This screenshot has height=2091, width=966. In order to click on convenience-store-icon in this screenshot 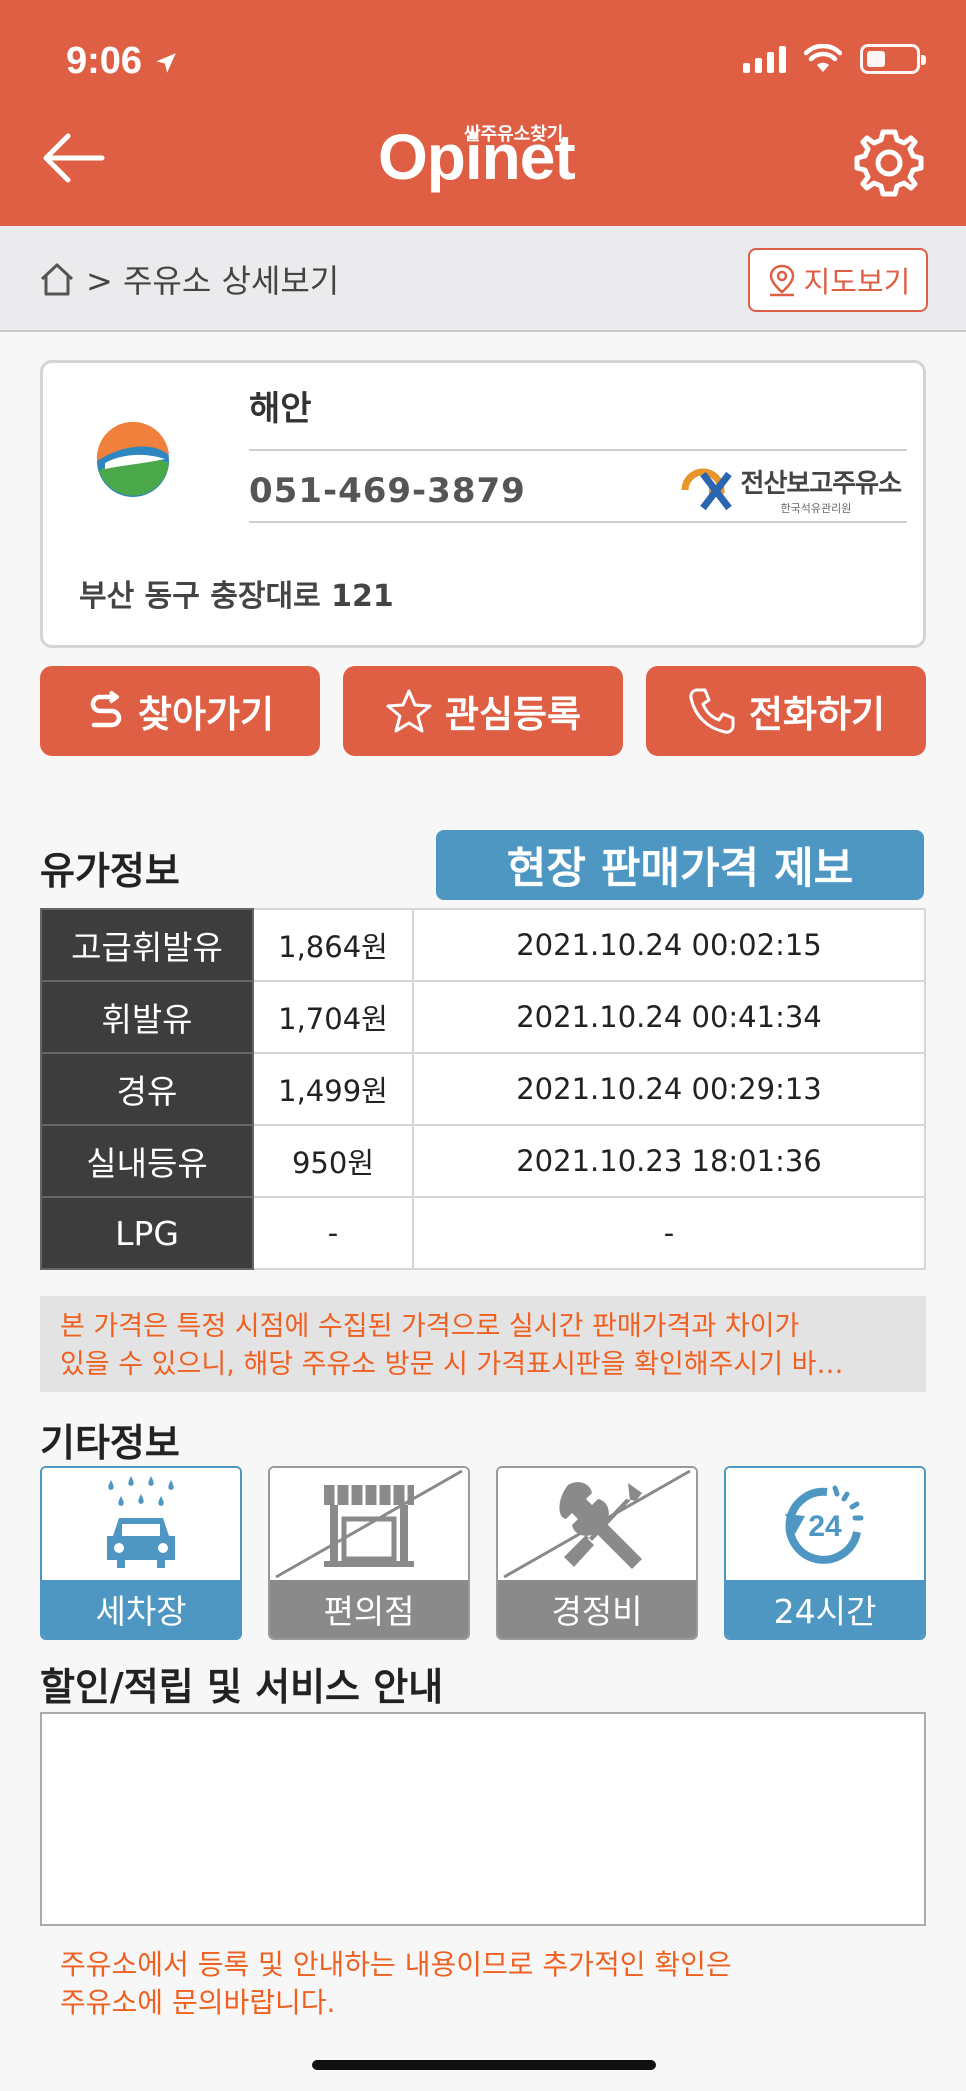, I will do `click(369, 1524)`.